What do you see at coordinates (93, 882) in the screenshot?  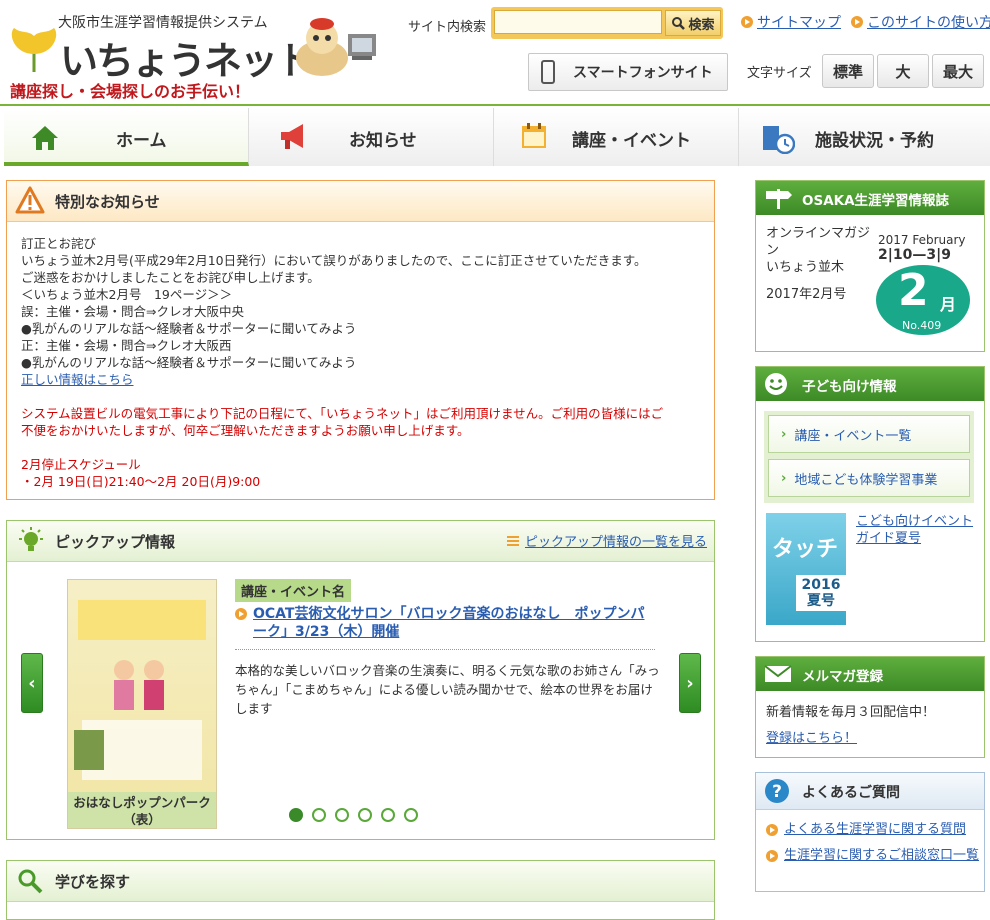 I see `learn-title: 学びを探す` at bounding box center [93, 882].